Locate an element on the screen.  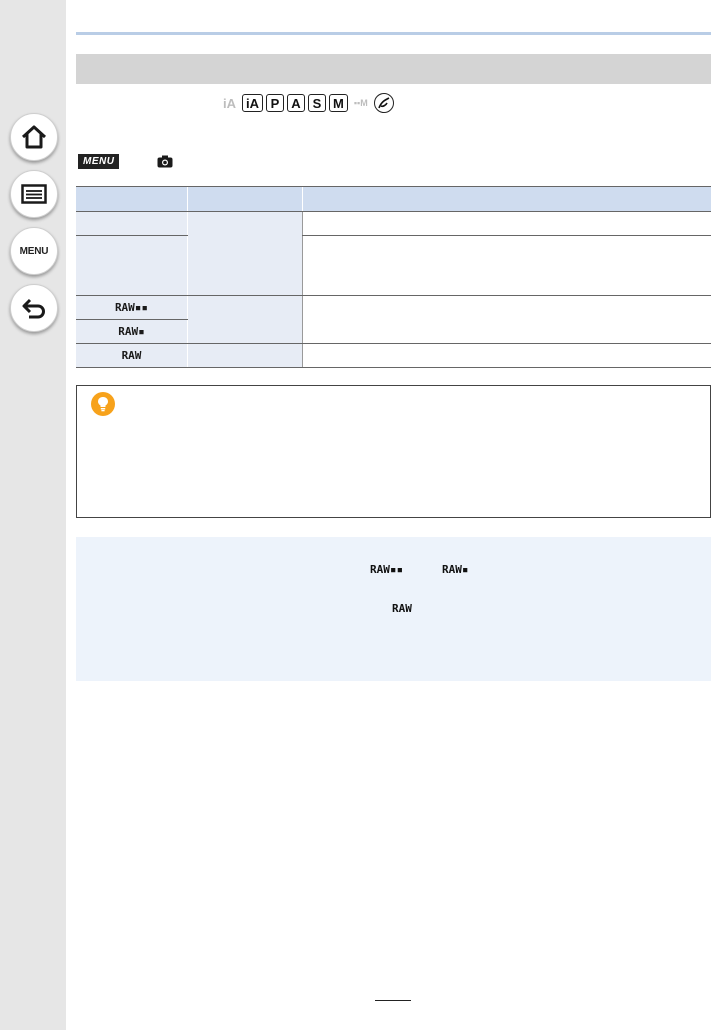
table-header-row is located at coordinates (393, 199).